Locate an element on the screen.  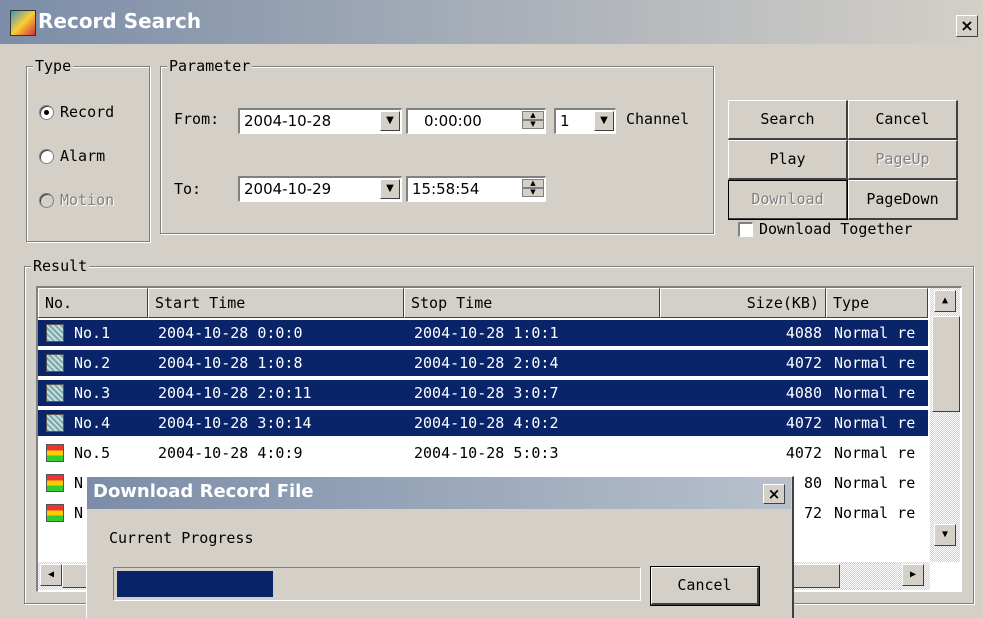
from-date-picker: 2004-10-28 ▼ is located at coordinates (320, 121).